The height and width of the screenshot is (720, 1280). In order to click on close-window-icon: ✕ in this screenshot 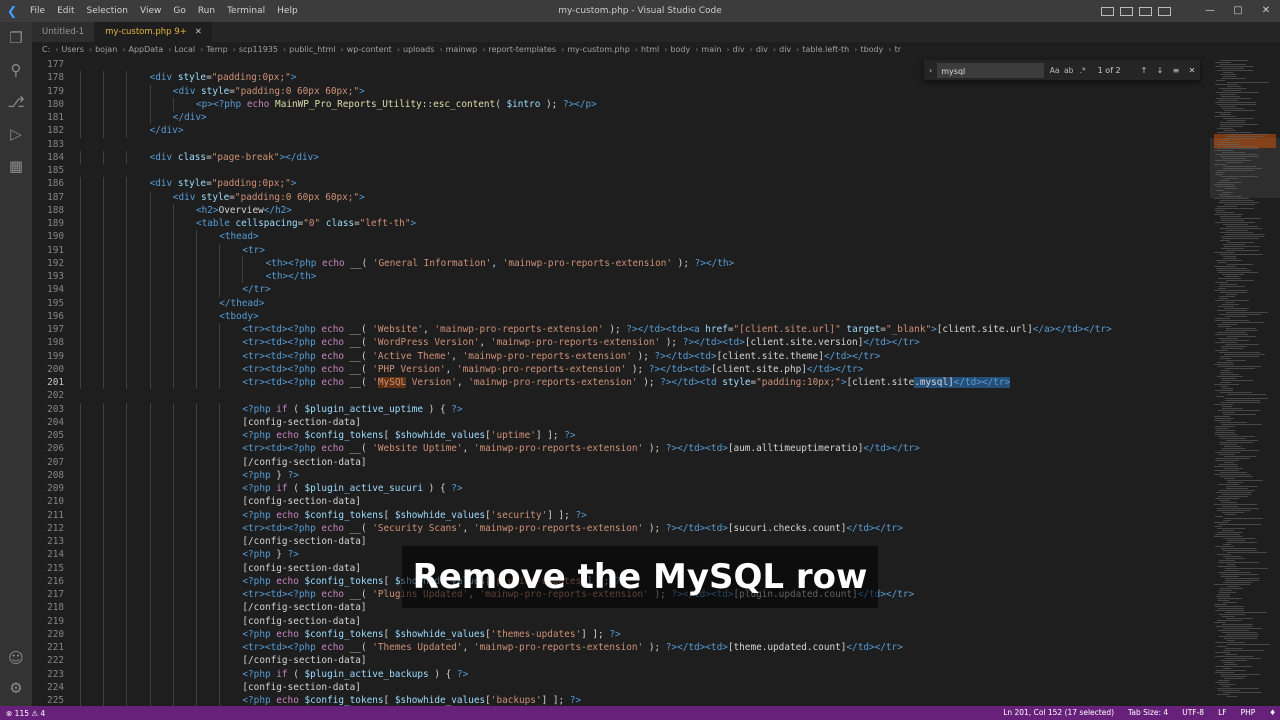, I will do `click(1266, 11)`.